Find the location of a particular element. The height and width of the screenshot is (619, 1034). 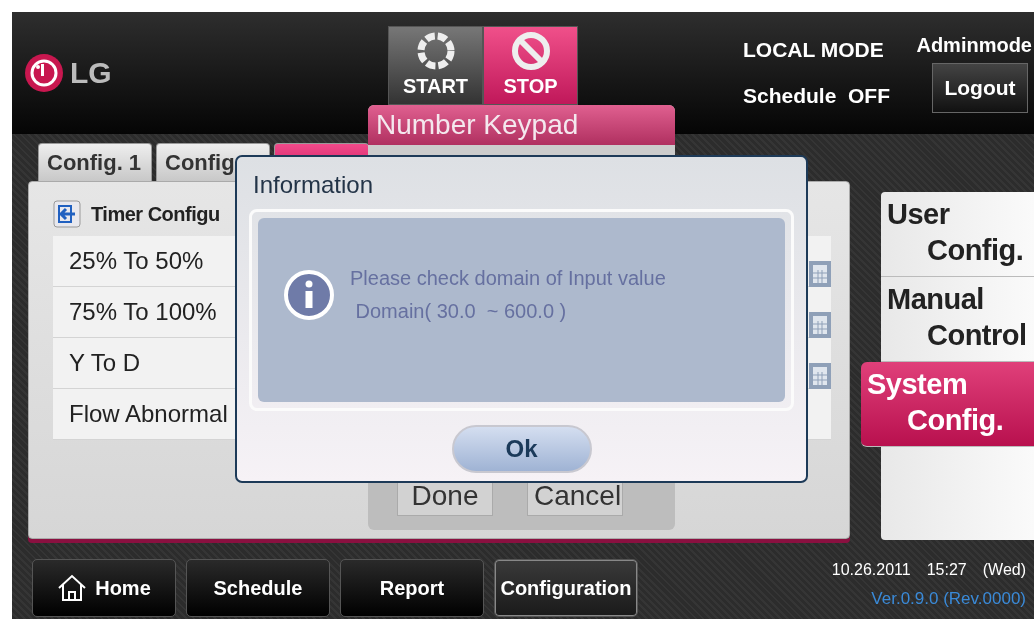

ring-icon is located at coordinates (435, 51).